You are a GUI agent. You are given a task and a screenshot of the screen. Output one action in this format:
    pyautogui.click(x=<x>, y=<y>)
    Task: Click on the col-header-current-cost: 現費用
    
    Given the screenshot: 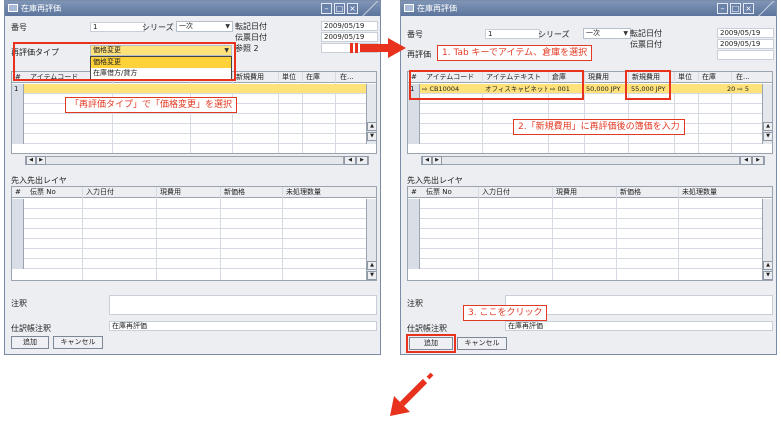 What is the action you would take?
    pyautogui.click(x=598, y=77)
    